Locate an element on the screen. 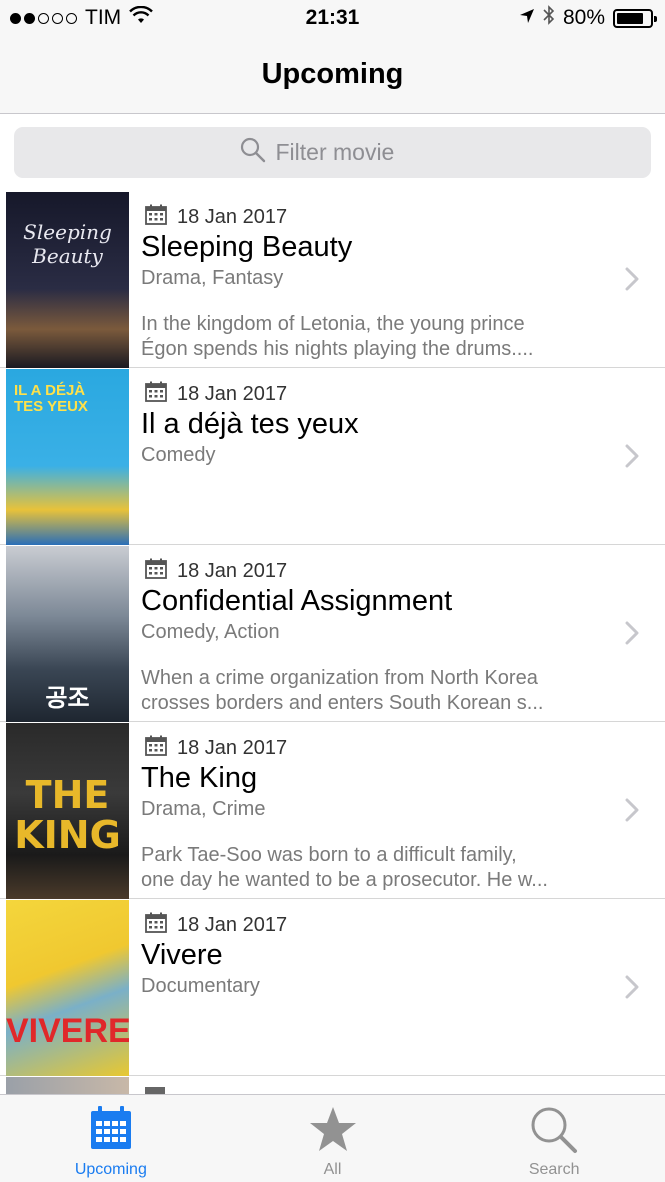 This screenshot has height=1182, width=665. tab-label: Search is located at coordinates (554, 1169).